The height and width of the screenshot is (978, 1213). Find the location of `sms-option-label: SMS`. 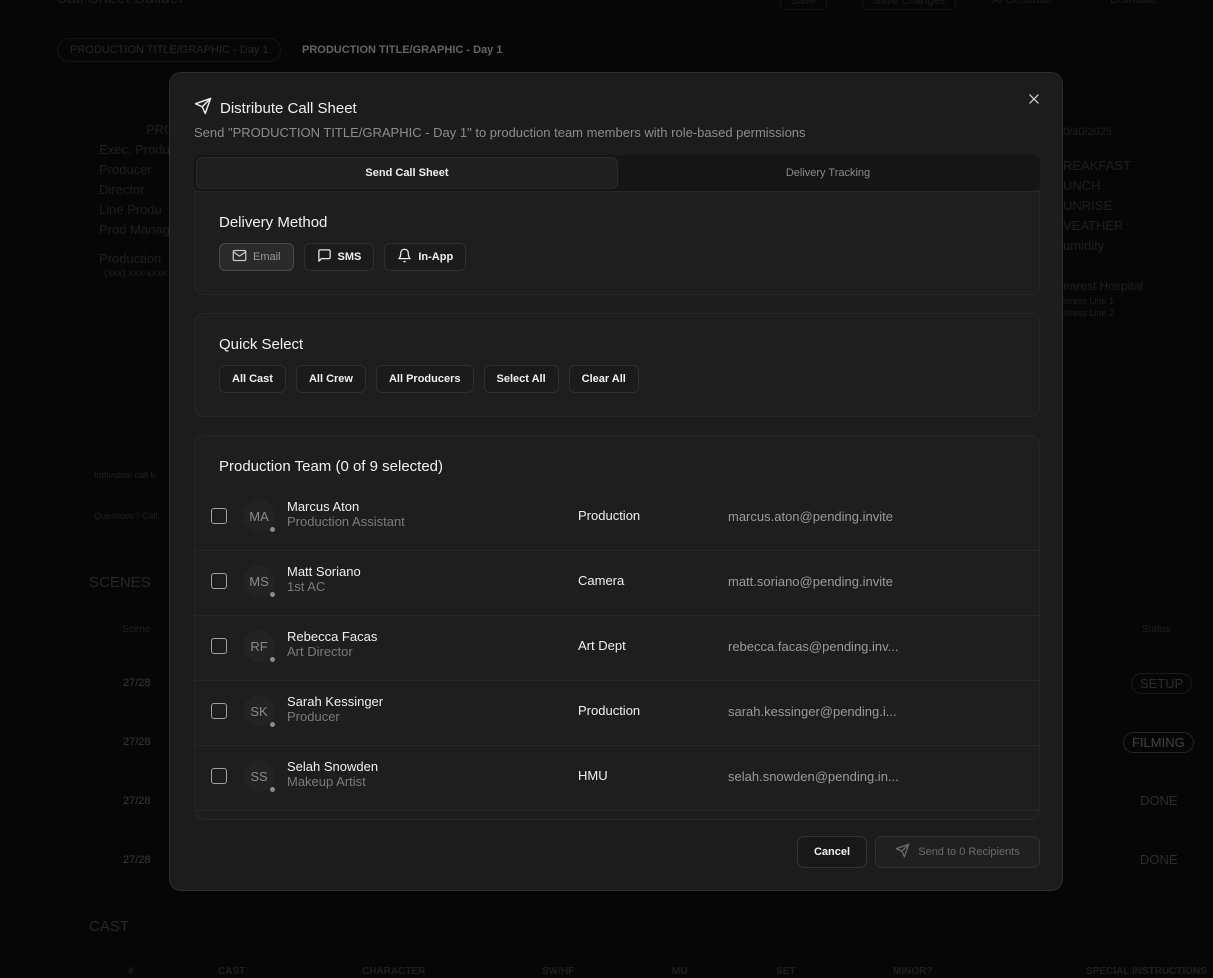

sms-option-label: SMS is located at coordinates (349, 257).